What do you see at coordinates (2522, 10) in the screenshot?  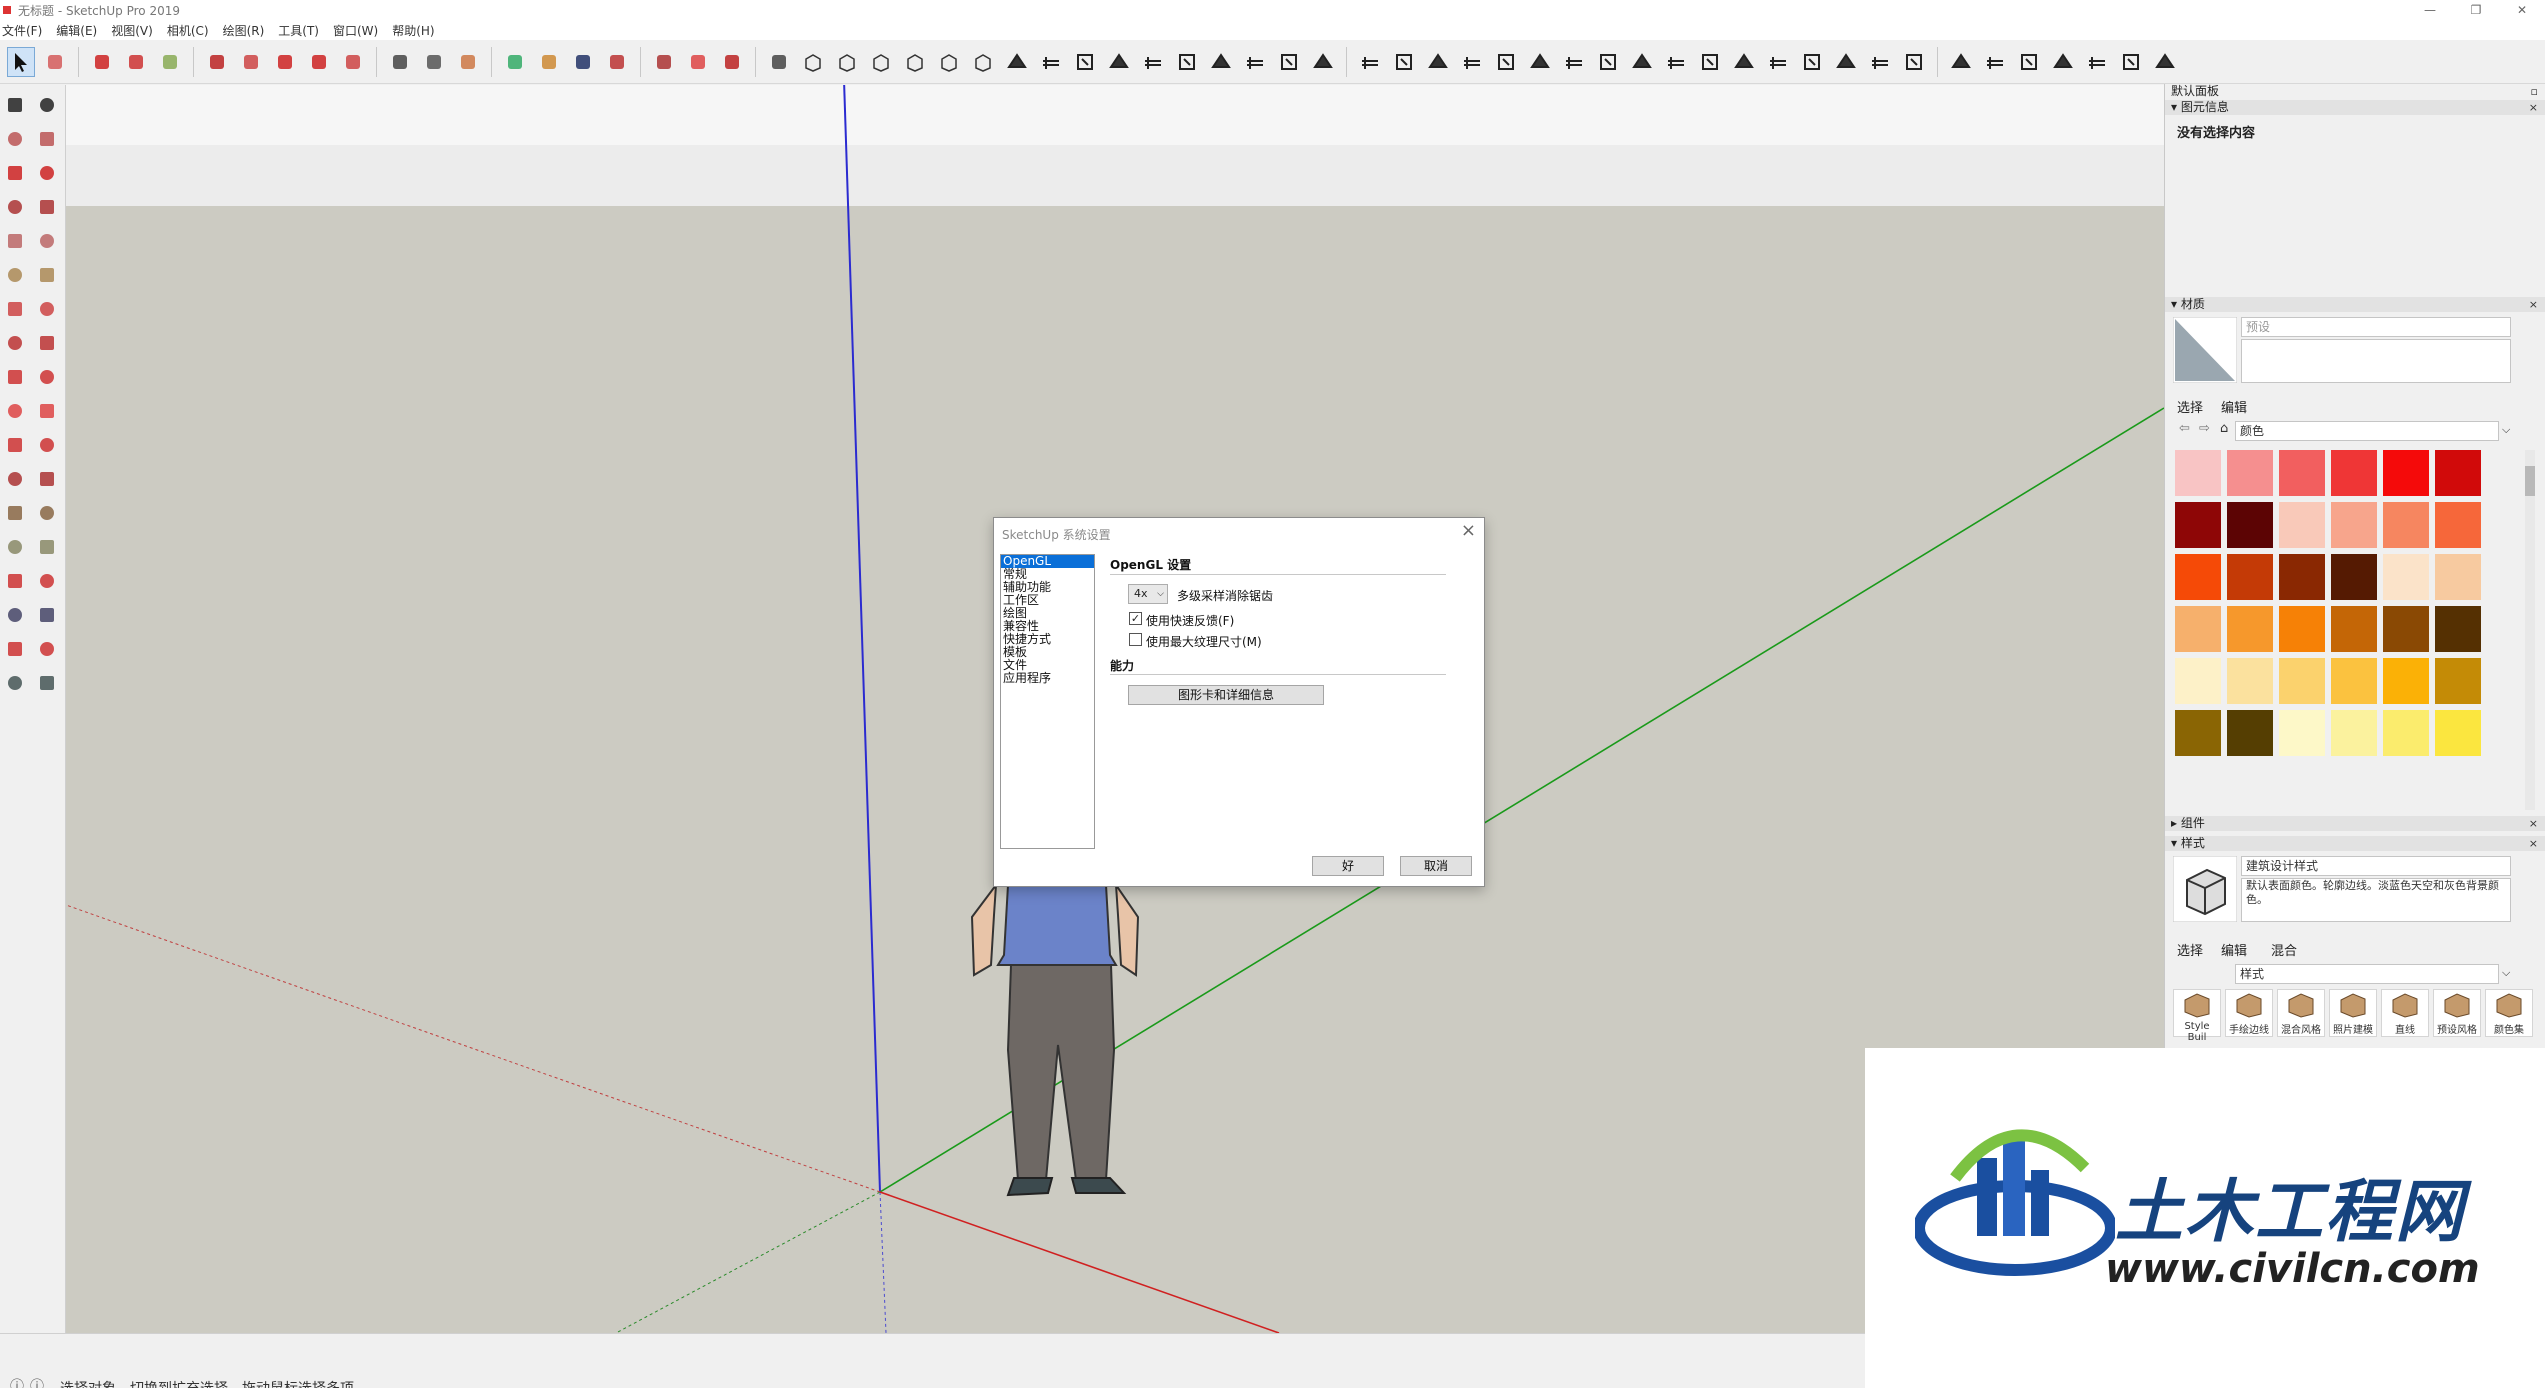 I see `close-window-button: ✕` at bounding box center [2522, 10].